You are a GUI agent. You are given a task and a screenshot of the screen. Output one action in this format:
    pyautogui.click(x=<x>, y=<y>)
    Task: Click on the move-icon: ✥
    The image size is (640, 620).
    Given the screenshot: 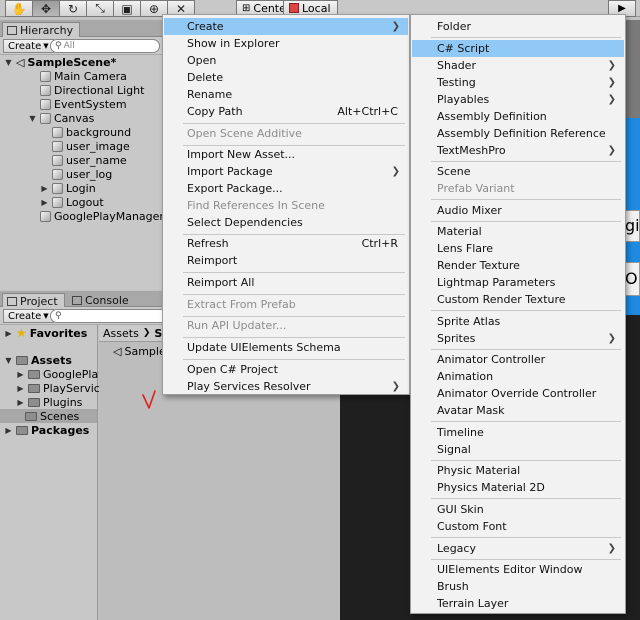 What is the action you would take?
    pyautogui.click(x=46, y=8)
    